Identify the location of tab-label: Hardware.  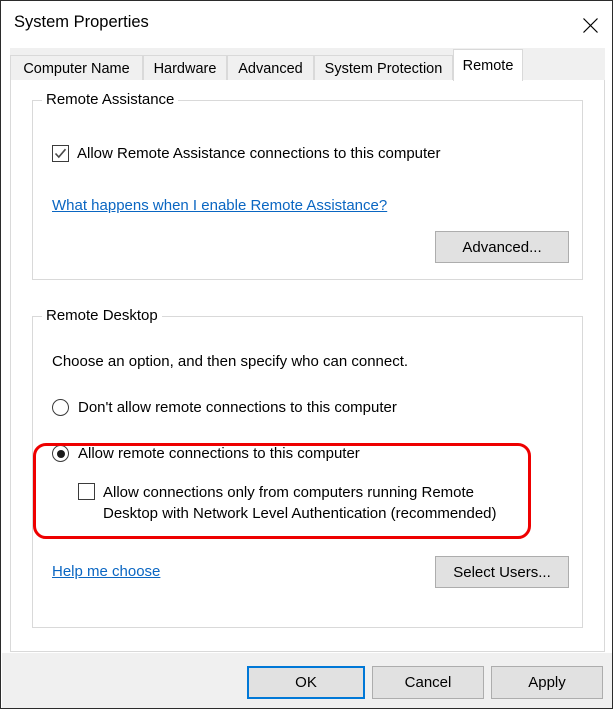
(185, 68).